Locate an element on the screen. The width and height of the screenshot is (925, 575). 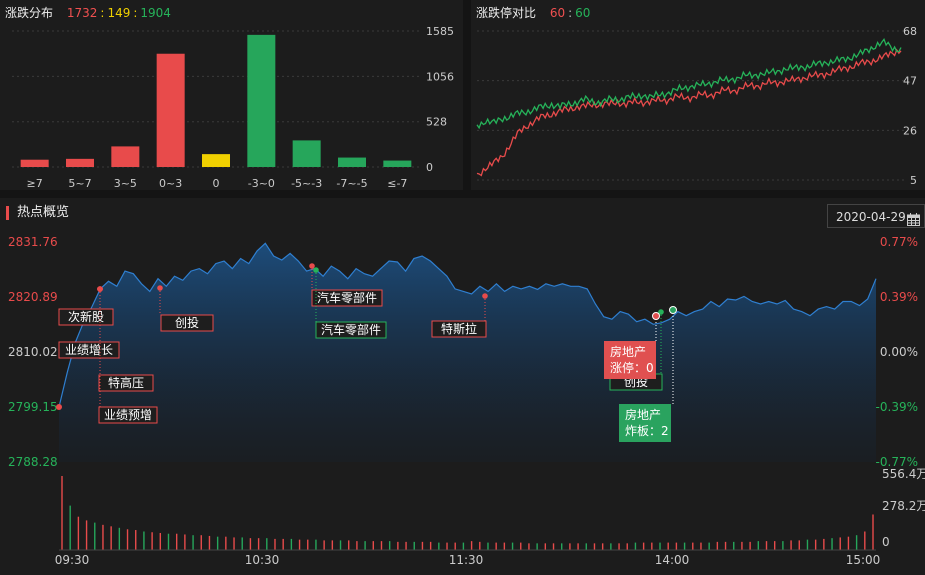
x-tick-label: -3~0 is located at coordinates (261, 183).